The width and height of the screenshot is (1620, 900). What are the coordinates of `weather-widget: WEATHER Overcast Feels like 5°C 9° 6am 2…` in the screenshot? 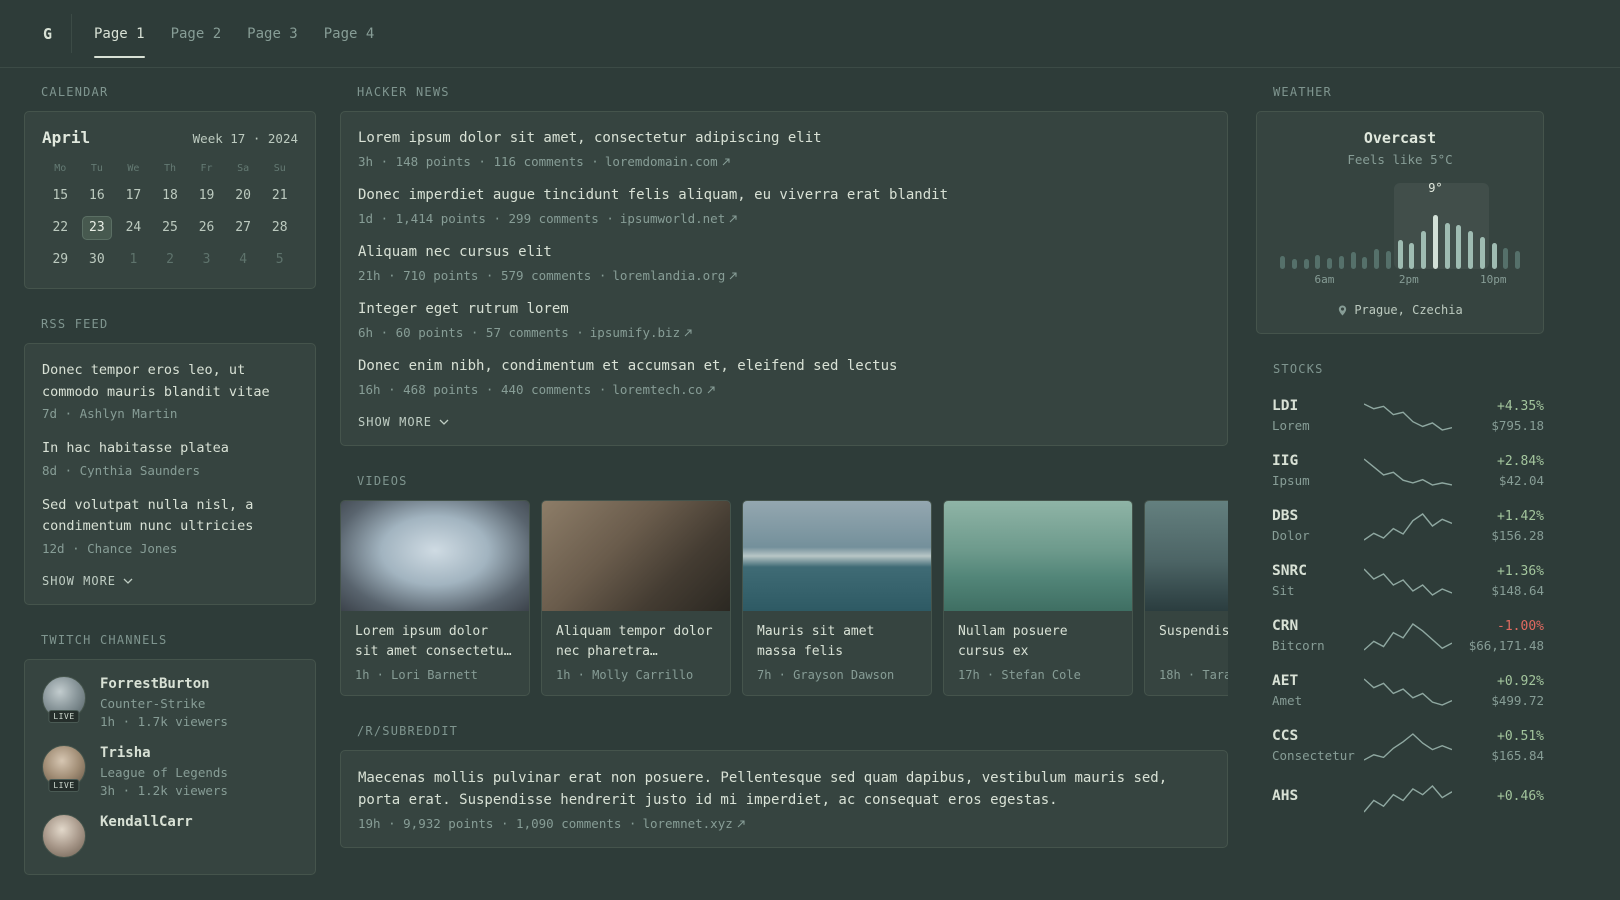 It's located at (1400, 209).